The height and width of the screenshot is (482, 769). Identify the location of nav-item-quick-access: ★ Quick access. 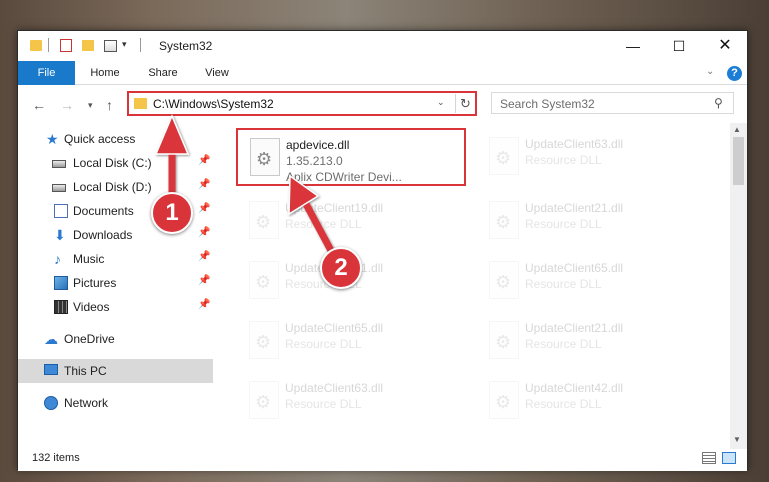
(115, 139).